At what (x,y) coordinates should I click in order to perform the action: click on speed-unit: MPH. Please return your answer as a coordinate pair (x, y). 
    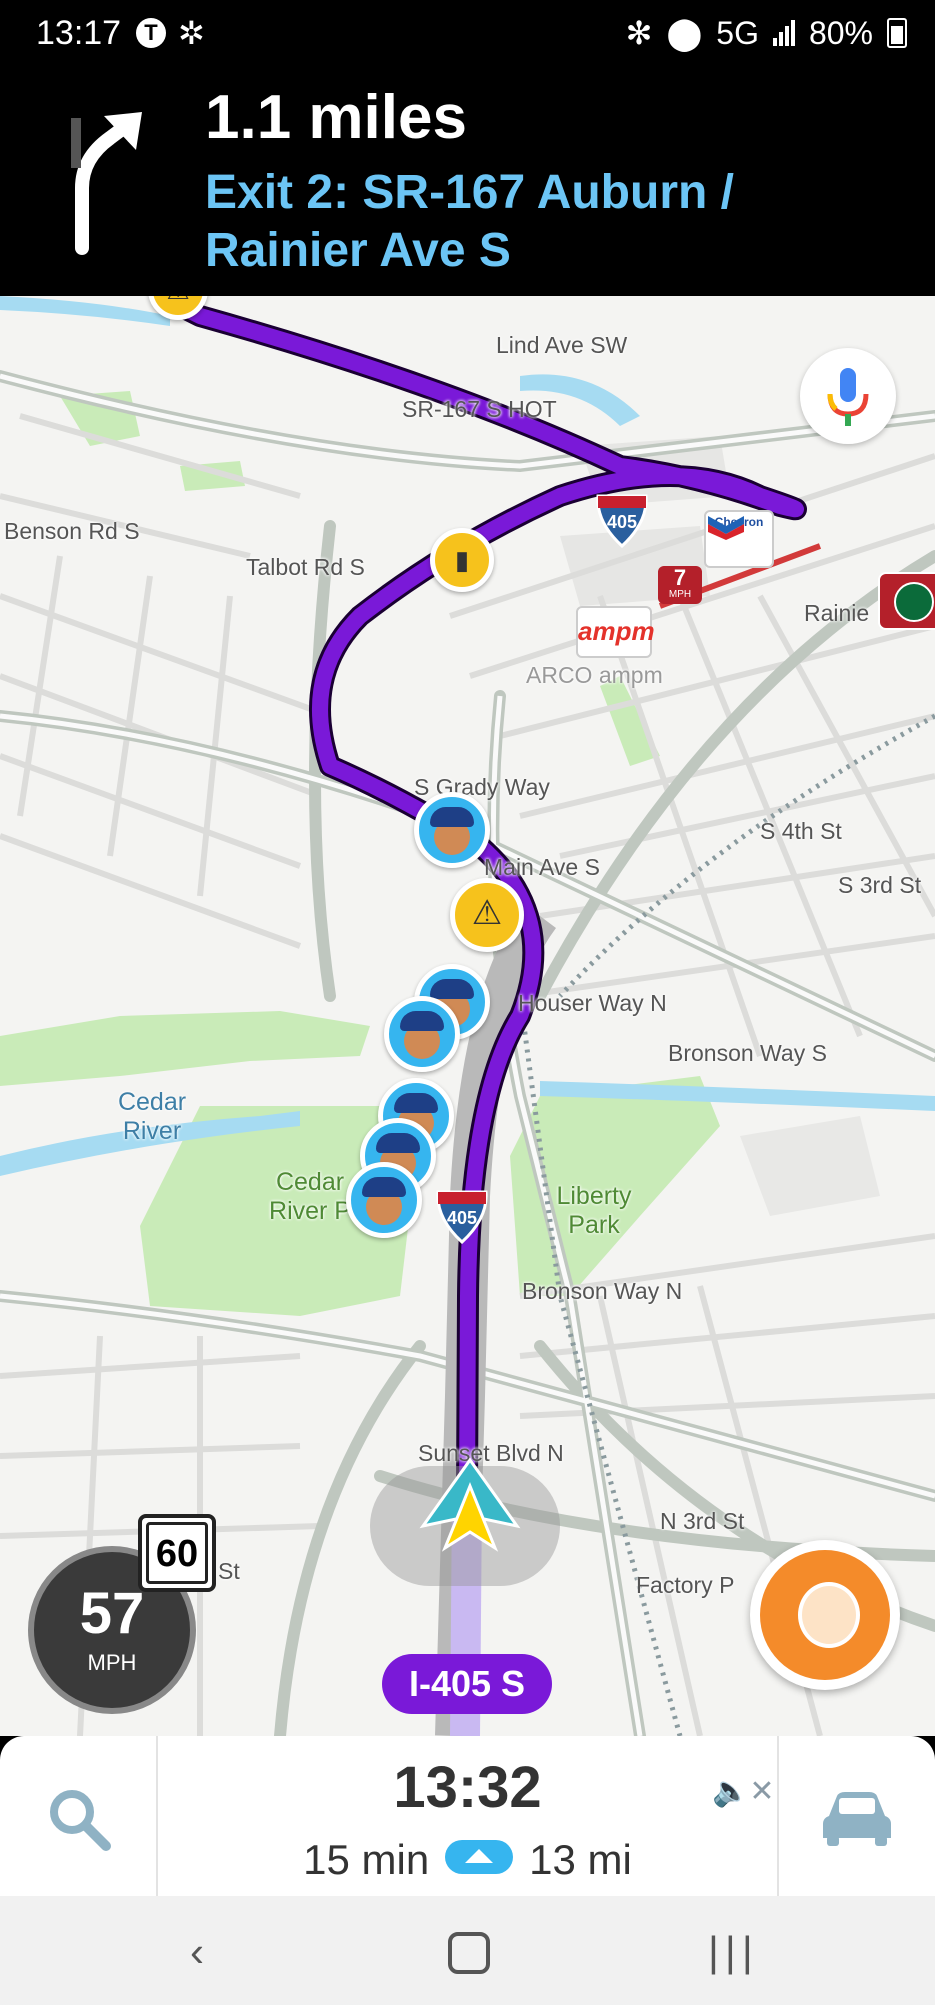
    Looking at the image, I should click on (112, 1662).